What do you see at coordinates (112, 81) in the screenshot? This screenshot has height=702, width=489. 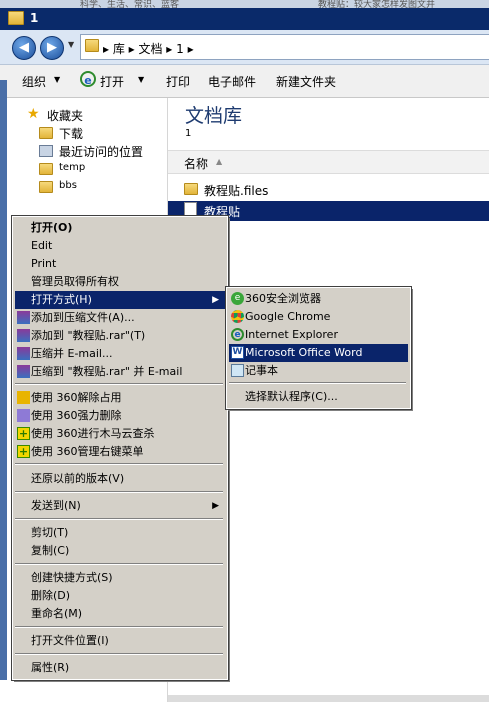 I see `open-button: 打开` at bounding box center [112, 81].